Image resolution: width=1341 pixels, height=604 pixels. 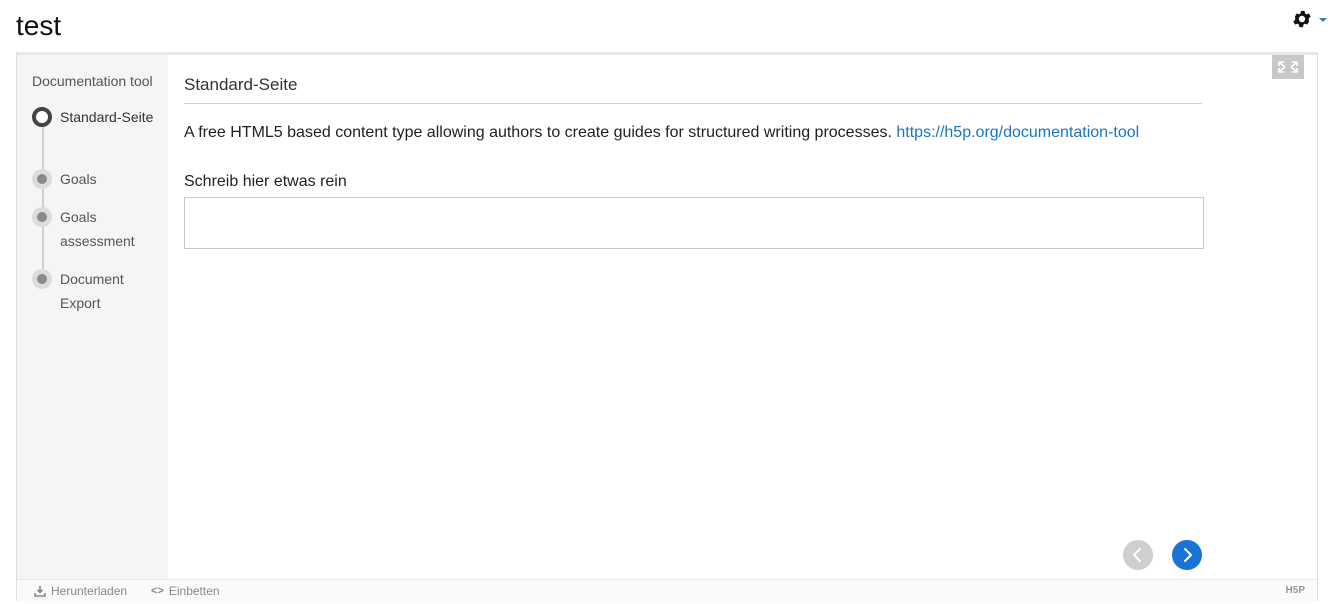 I want to click on code-icon: <>, so click(x=157, y=591).